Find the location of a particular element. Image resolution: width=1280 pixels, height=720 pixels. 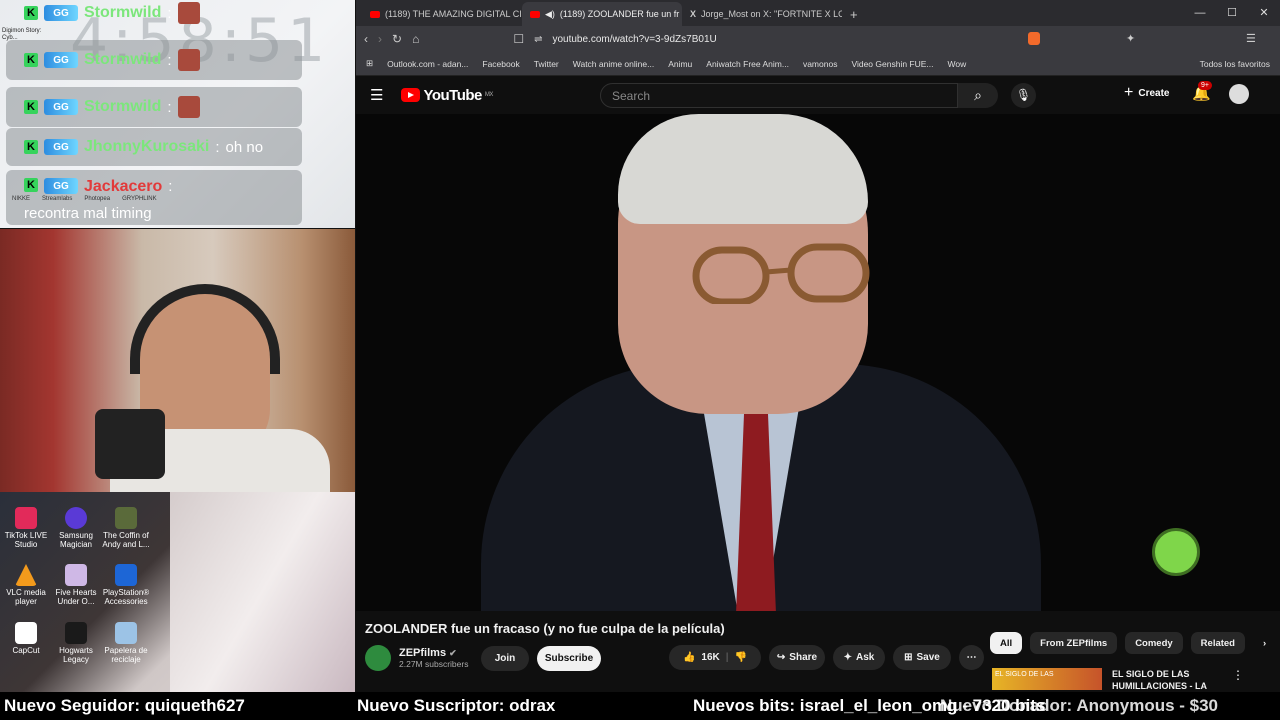

search-input: Search is located at coordinates (779, 95).